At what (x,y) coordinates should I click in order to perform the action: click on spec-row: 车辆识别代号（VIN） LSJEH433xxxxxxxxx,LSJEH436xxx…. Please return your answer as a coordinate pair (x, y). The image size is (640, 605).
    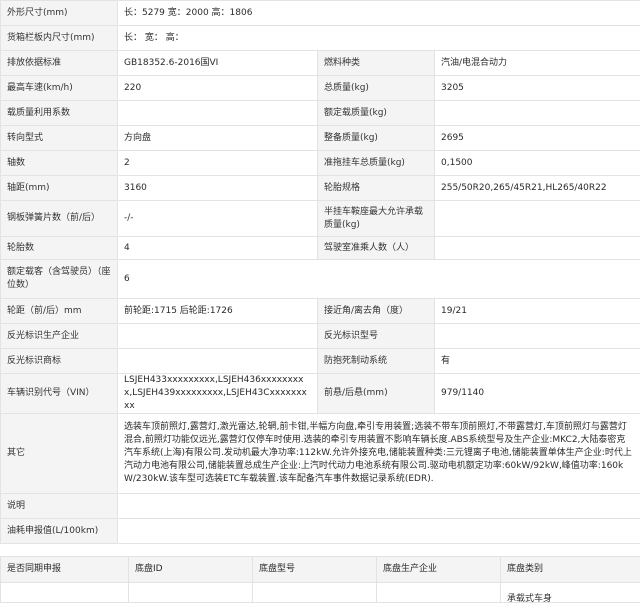
    Looking at the image, I should click on (320, 393).